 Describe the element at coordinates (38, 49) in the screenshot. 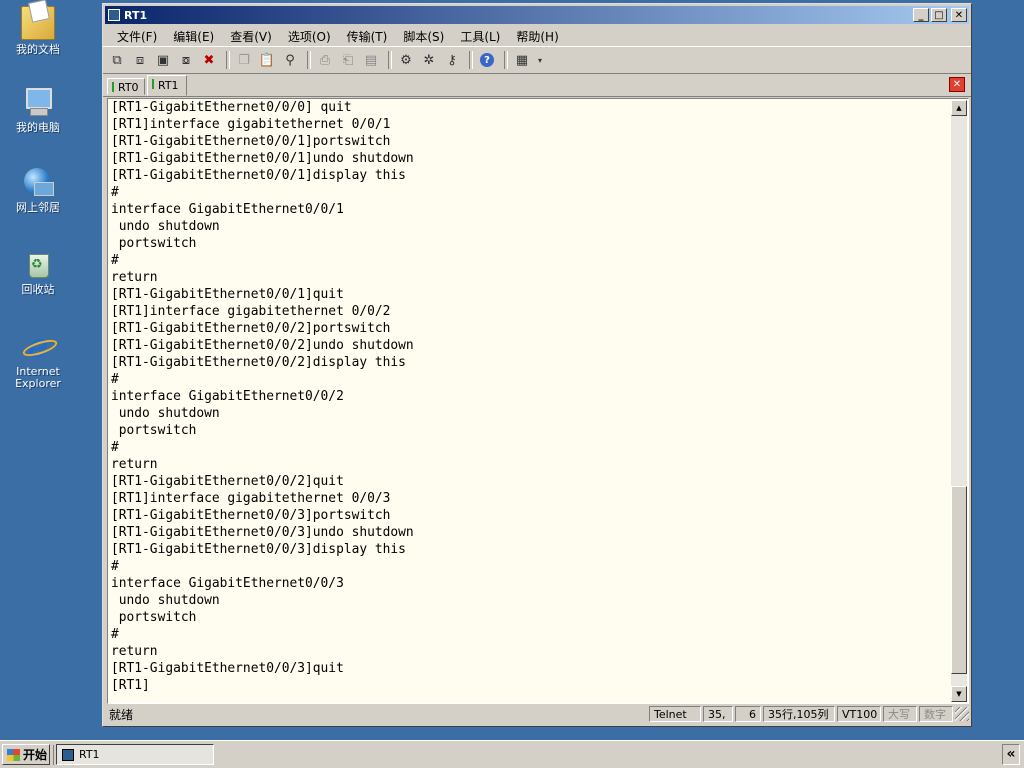

I see `desktop-icon-label: 我的文档` at that location.